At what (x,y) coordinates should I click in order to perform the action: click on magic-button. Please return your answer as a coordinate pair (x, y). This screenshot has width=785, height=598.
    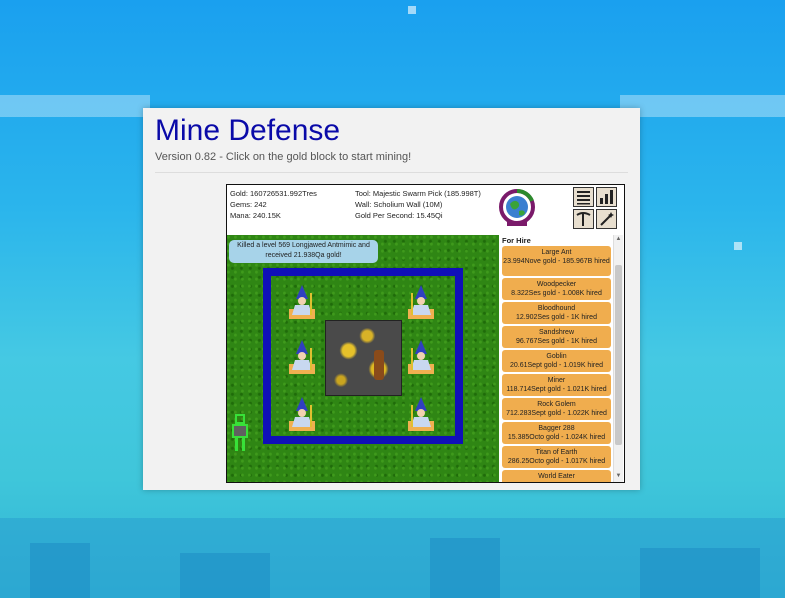
    Looking at the image, I should click on (606, 219).